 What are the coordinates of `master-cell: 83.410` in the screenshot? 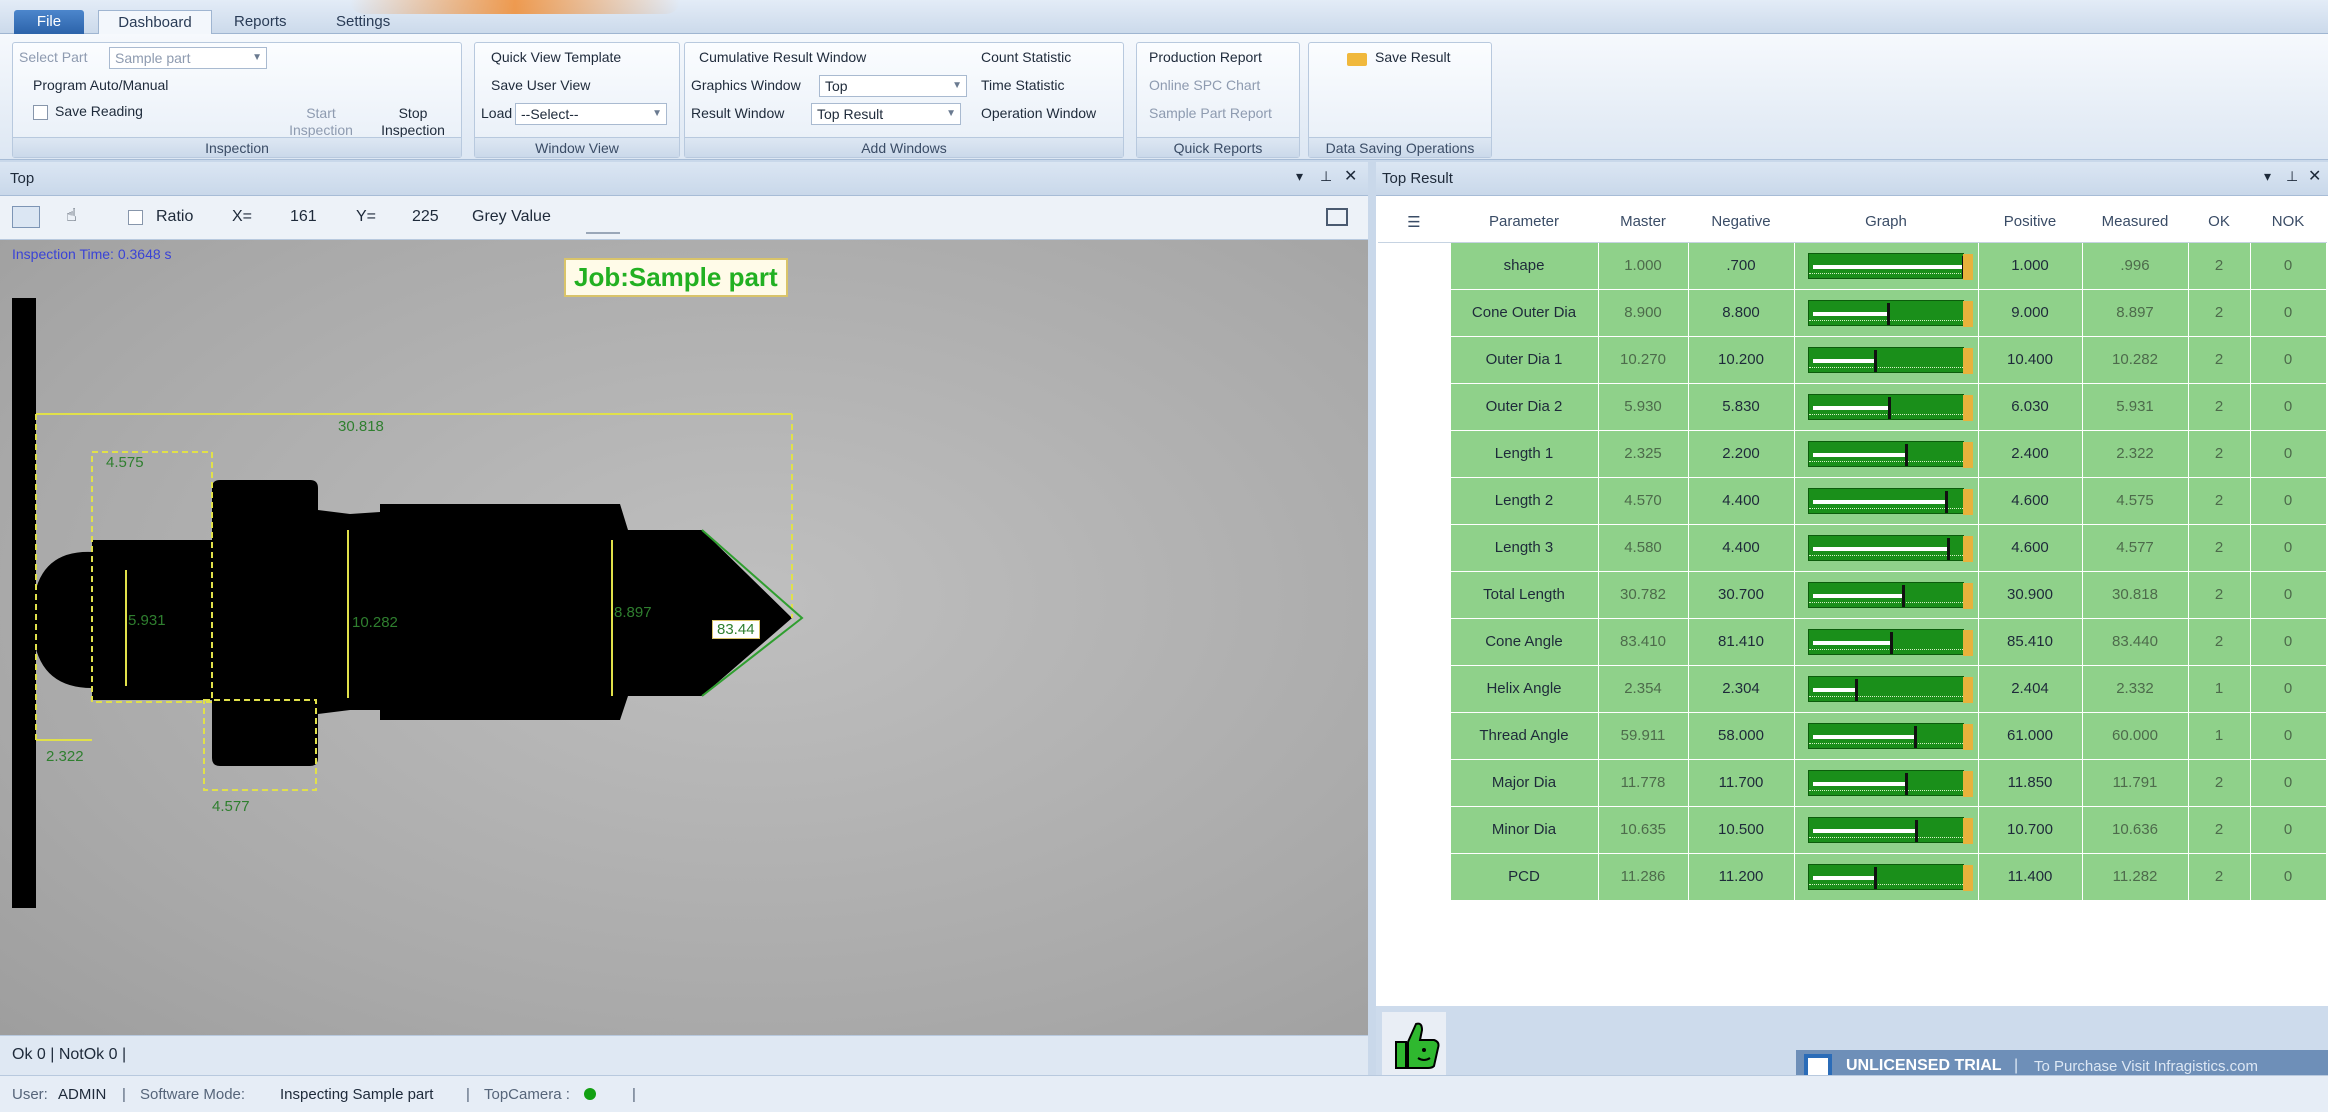 It's located at (1643, 641).